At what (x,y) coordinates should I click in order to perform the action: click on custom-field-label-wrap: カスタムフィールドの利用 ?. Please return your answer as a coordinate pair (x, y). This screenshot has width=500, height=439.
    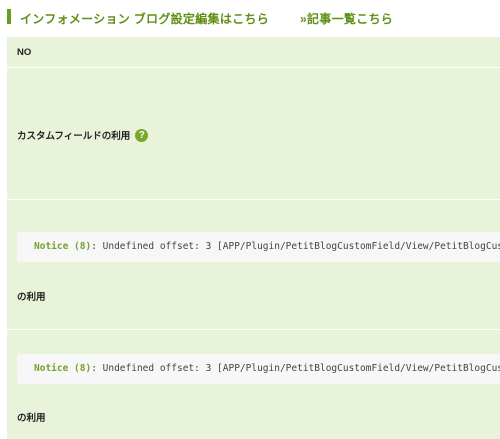
    Looking at the image, I should click on (83, 135).